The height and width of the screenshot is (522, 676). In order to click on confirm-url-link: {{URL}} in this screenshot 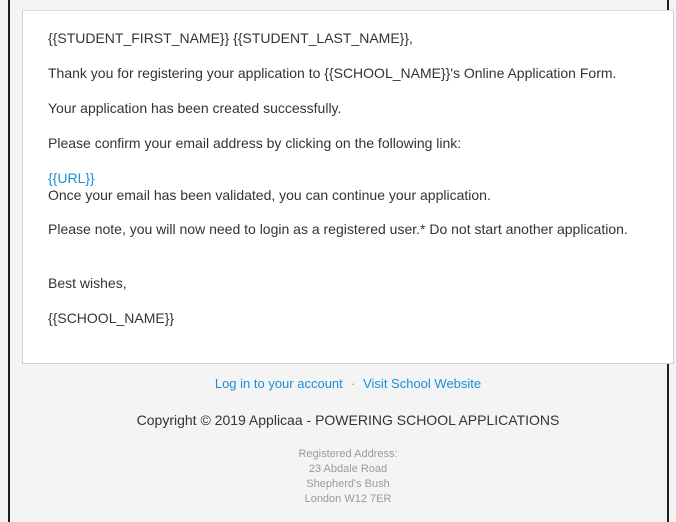, I will do `click(71, 178)`.